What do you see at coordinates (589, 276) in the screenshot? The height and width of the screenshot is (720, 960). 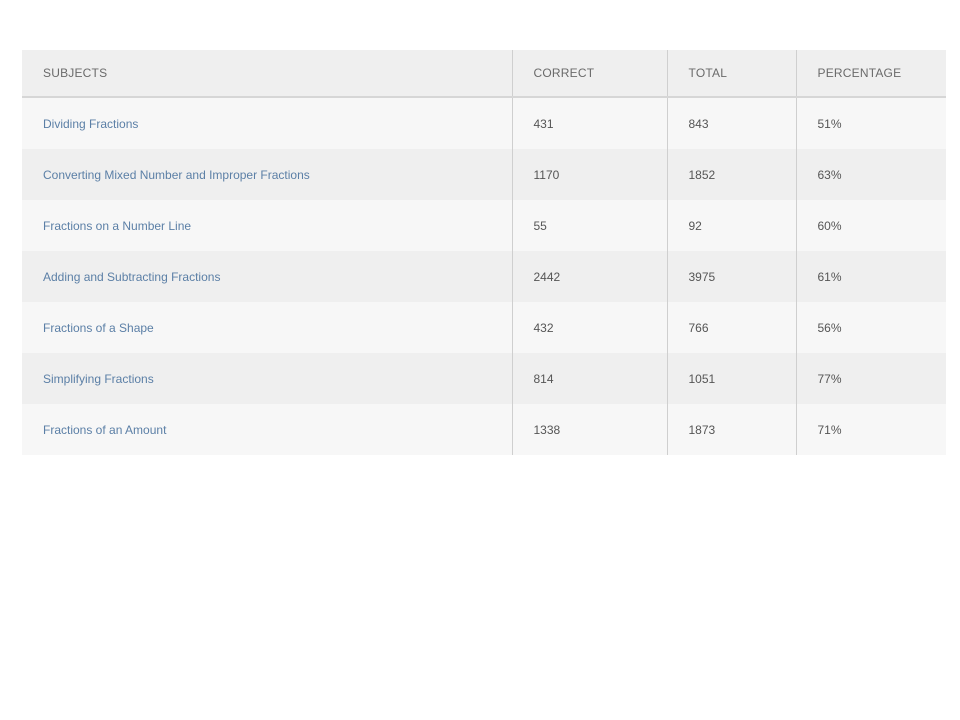 I see `correct-cell: 2442` at bounding box center [589, 276].